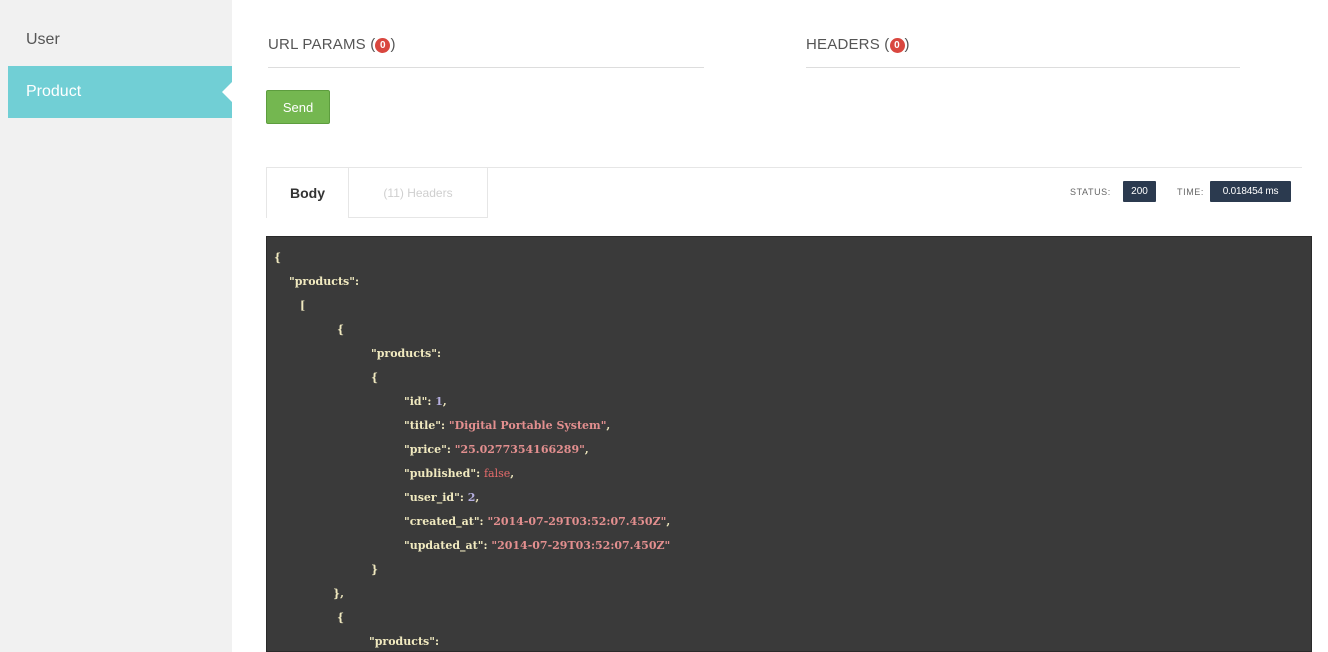  What do you see at coordinates (338, 593) in the screenshot?
I see `code-line: },` at bounding box center [338, 593].